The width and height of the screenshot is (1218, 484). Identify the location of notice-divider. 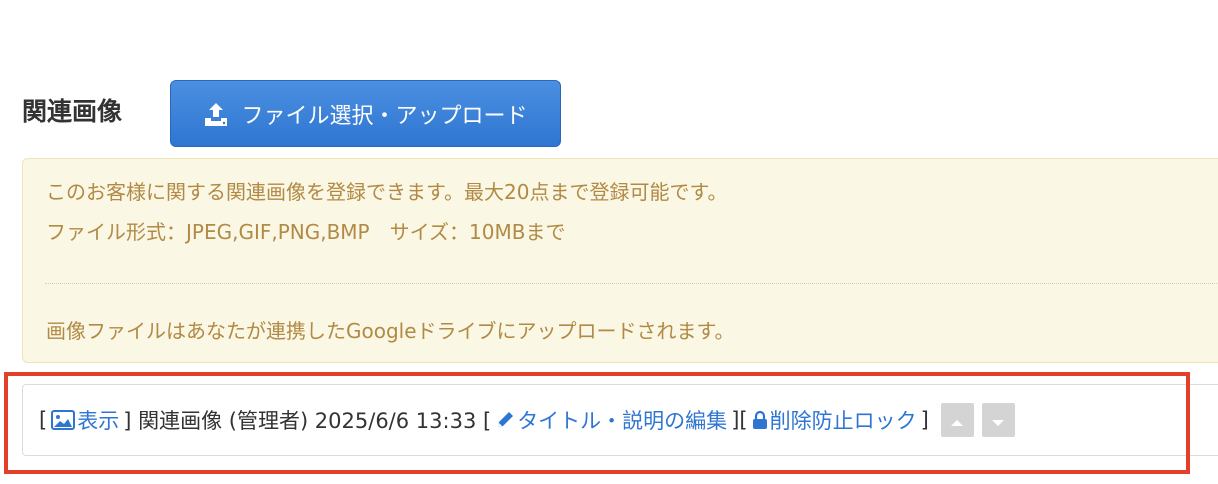
(631, 283).